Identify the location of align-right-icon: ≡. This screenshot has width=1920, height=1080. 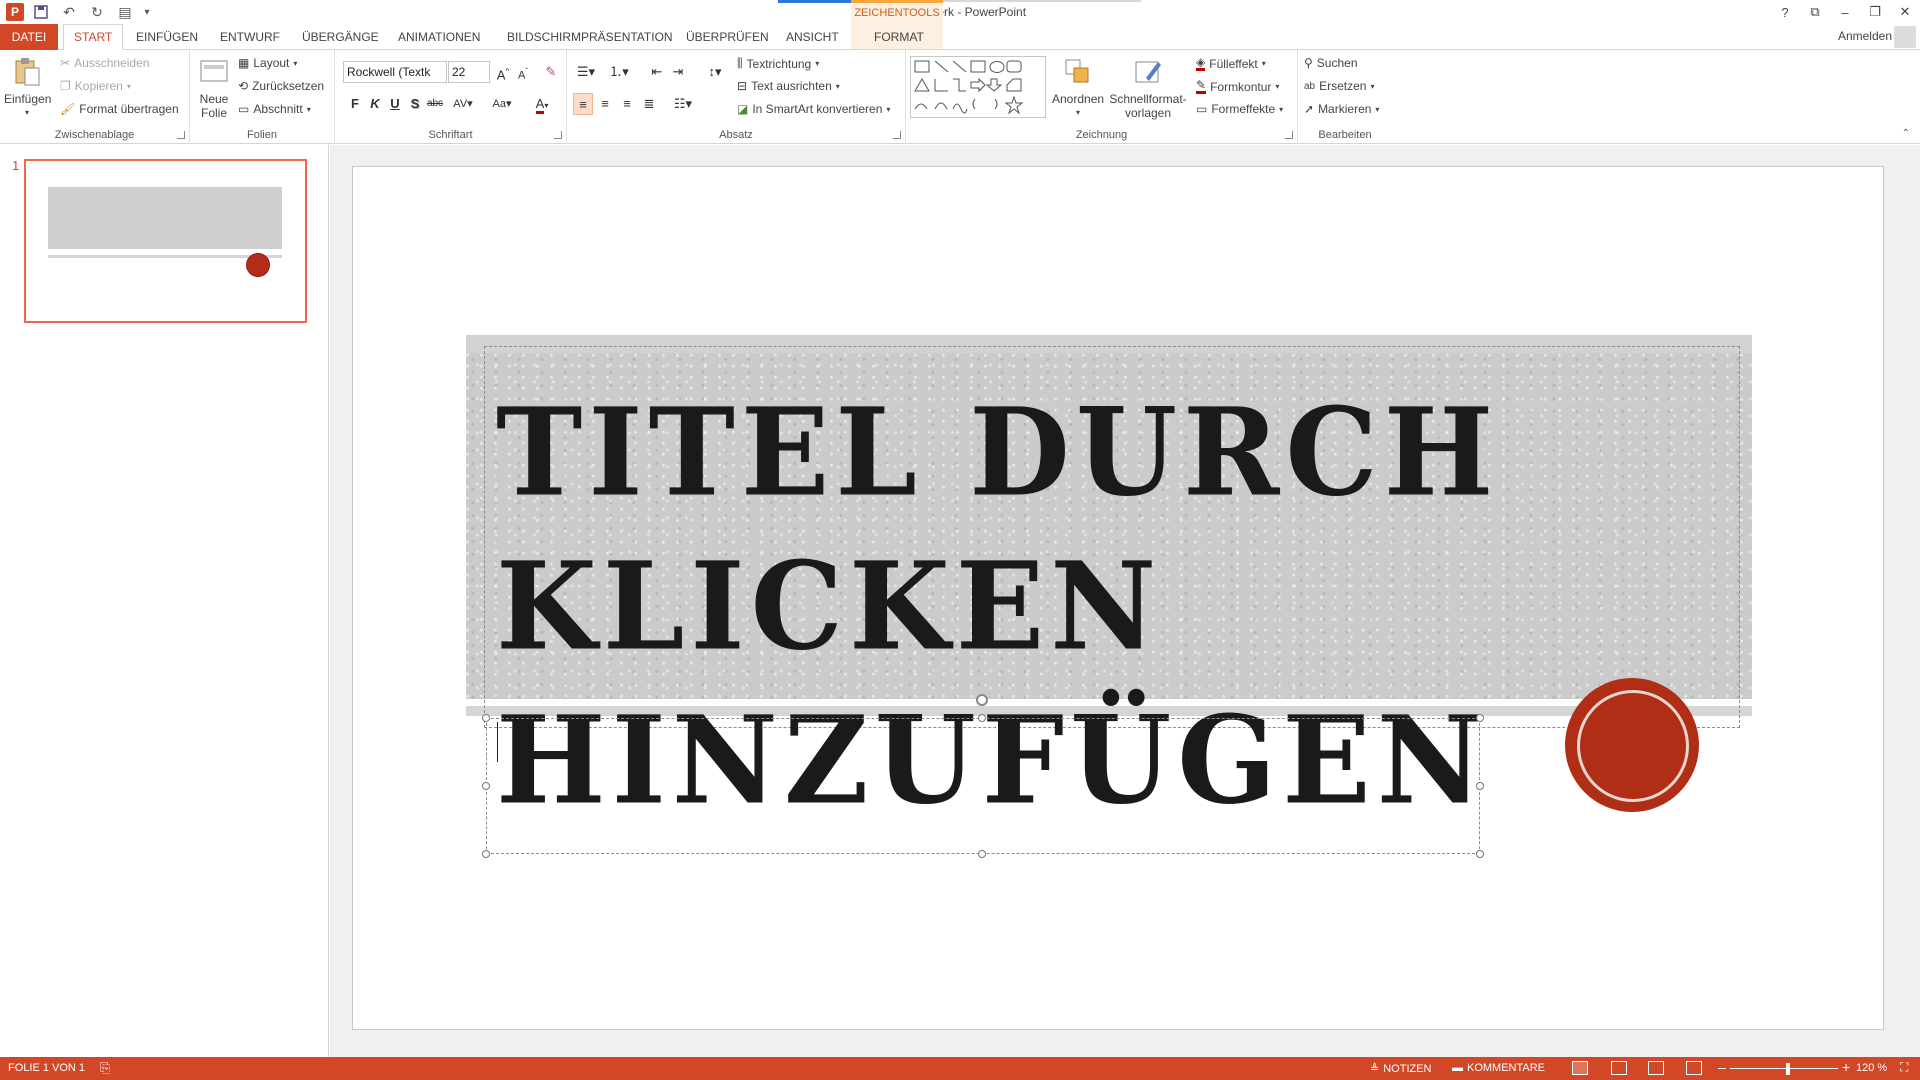
(627, 104).